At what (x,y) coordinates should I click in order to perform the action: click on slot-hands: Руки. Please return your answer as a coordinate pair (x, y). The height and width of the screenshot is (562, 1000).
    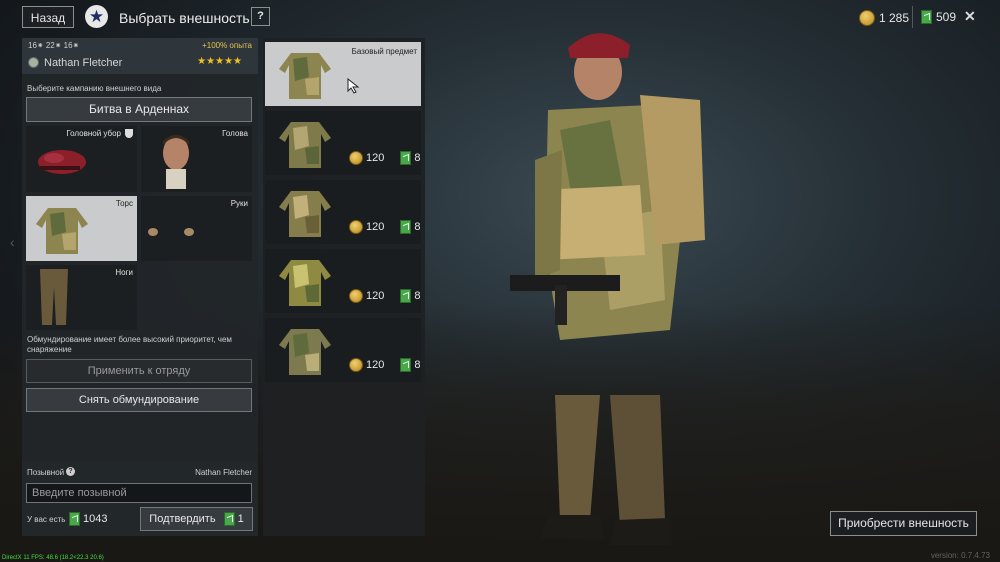
    Looking at the image, I should click on (196, 228).